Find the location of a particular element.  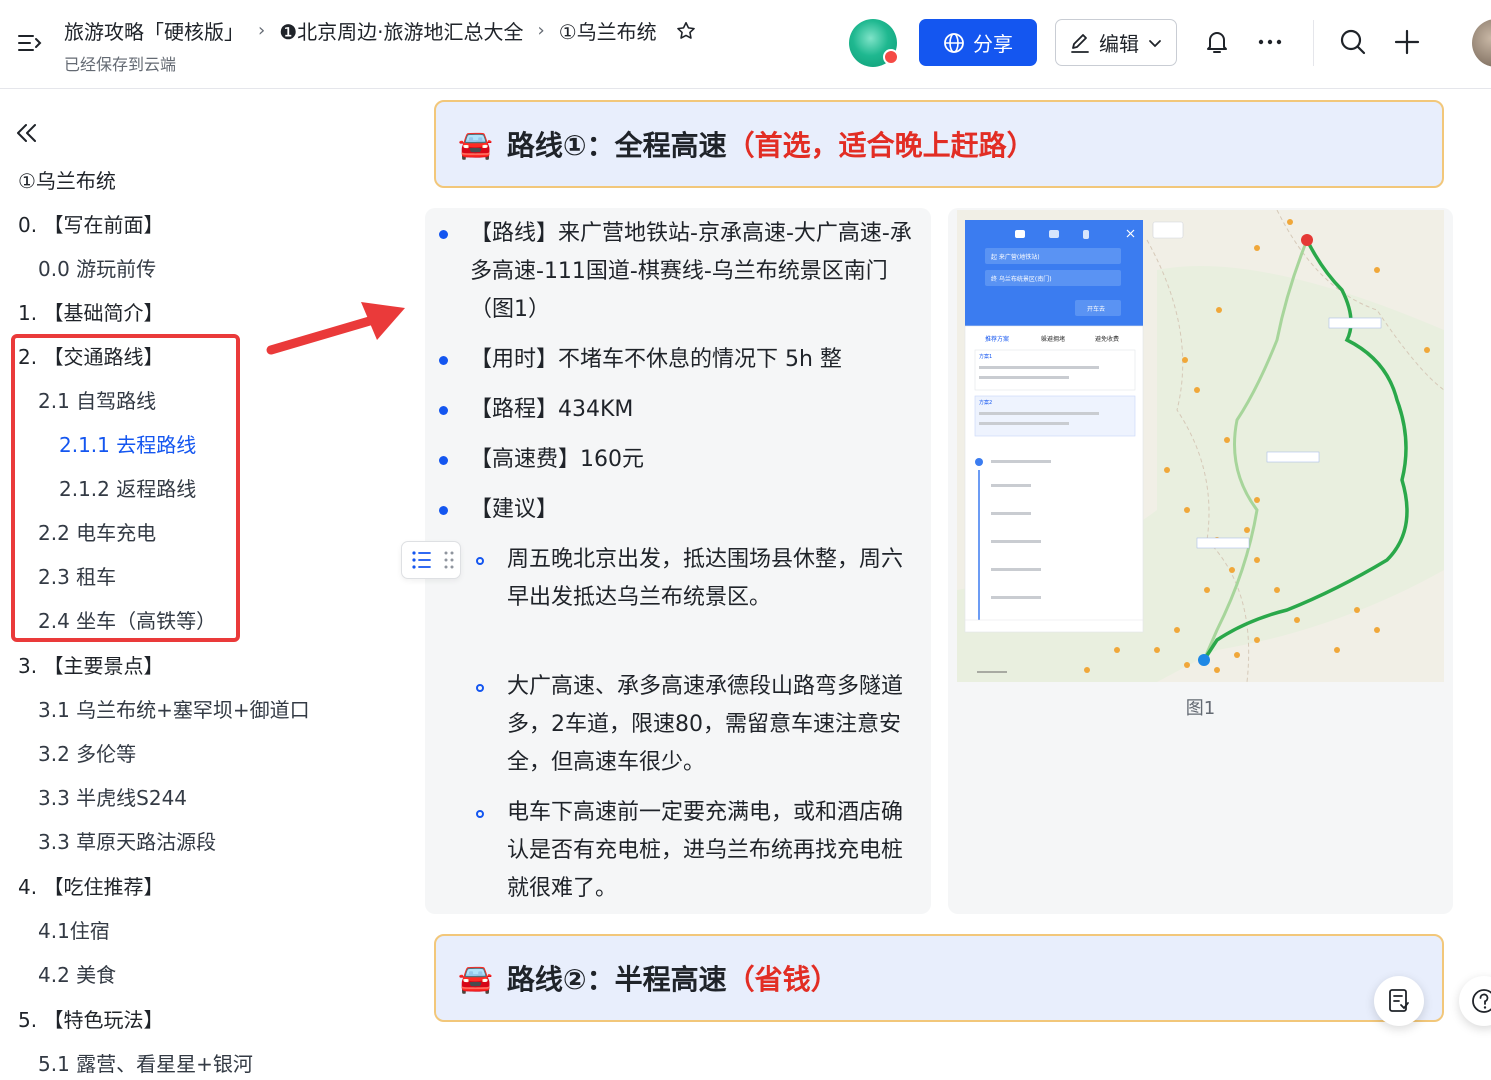

figure-caption: 图1 is located at coordinates (1200, 708).